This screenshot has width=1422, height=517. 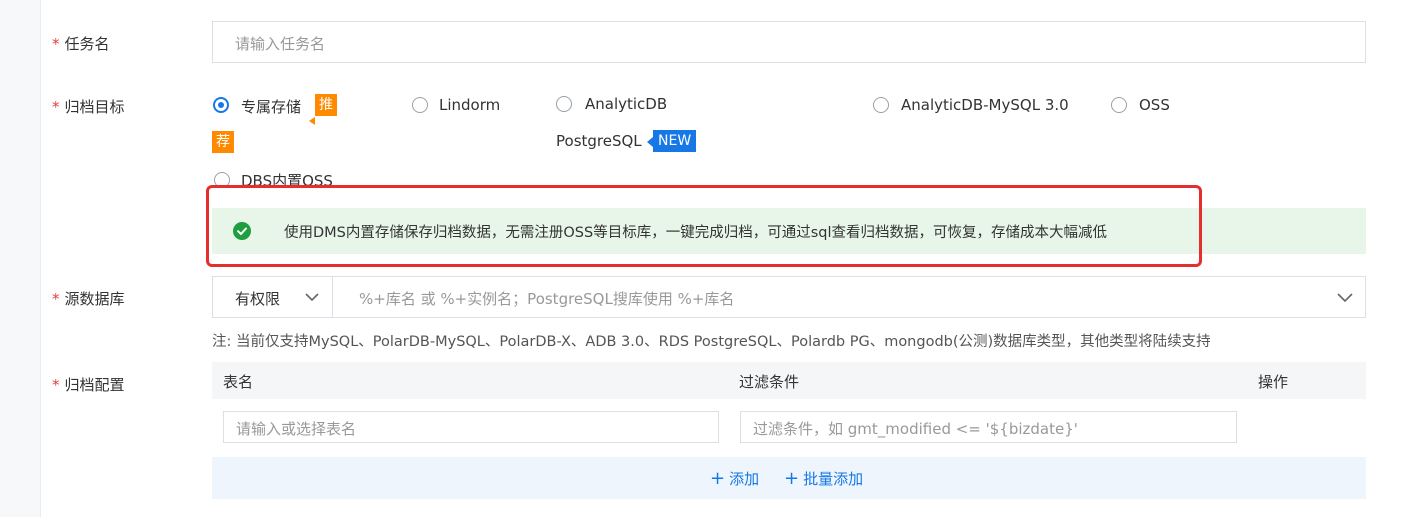 What do you see at coordinates (271, 107) in the screenshot?
I see `option-dedicated-storage-label: 专属存储` at bounding box center [271, 107].